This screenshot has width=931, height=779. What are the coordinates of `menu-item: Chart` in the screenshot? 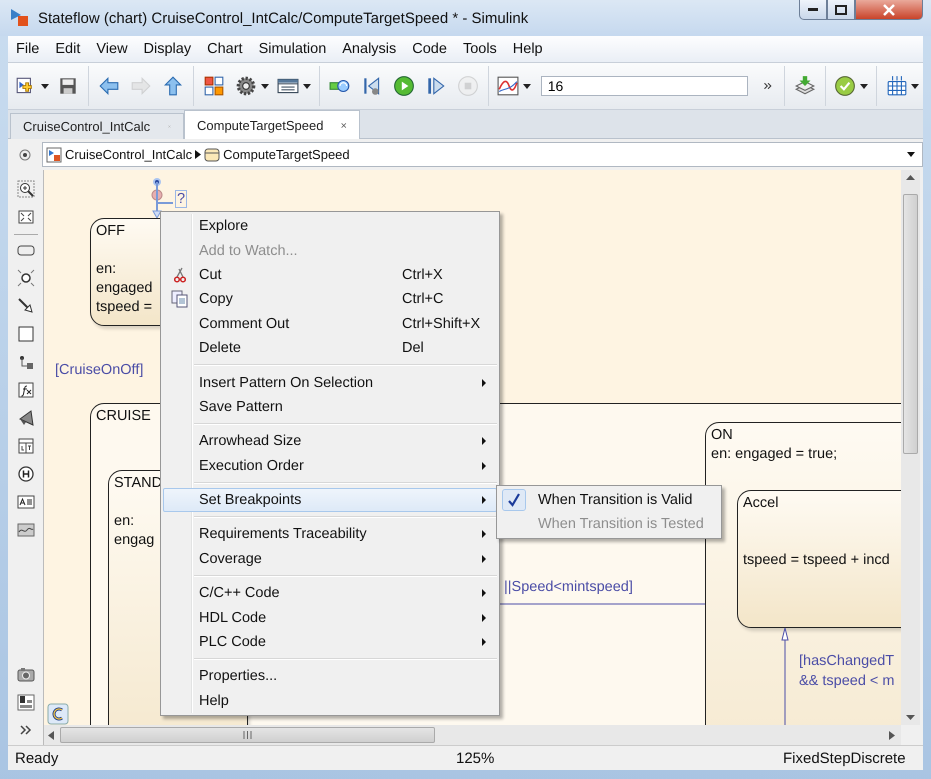 It's located at (225, 49).